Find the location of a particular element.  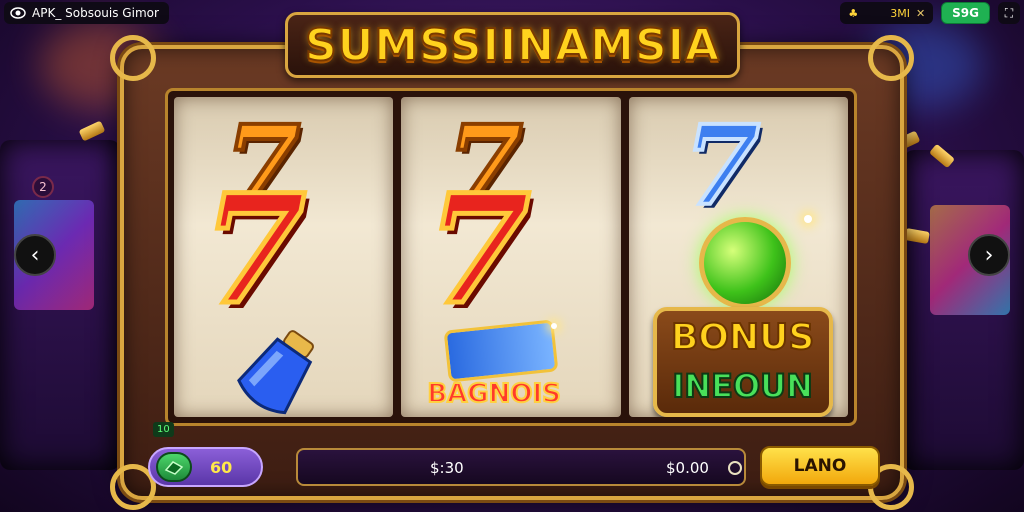

green-orb-symbol is located at coordinates (744, 263).